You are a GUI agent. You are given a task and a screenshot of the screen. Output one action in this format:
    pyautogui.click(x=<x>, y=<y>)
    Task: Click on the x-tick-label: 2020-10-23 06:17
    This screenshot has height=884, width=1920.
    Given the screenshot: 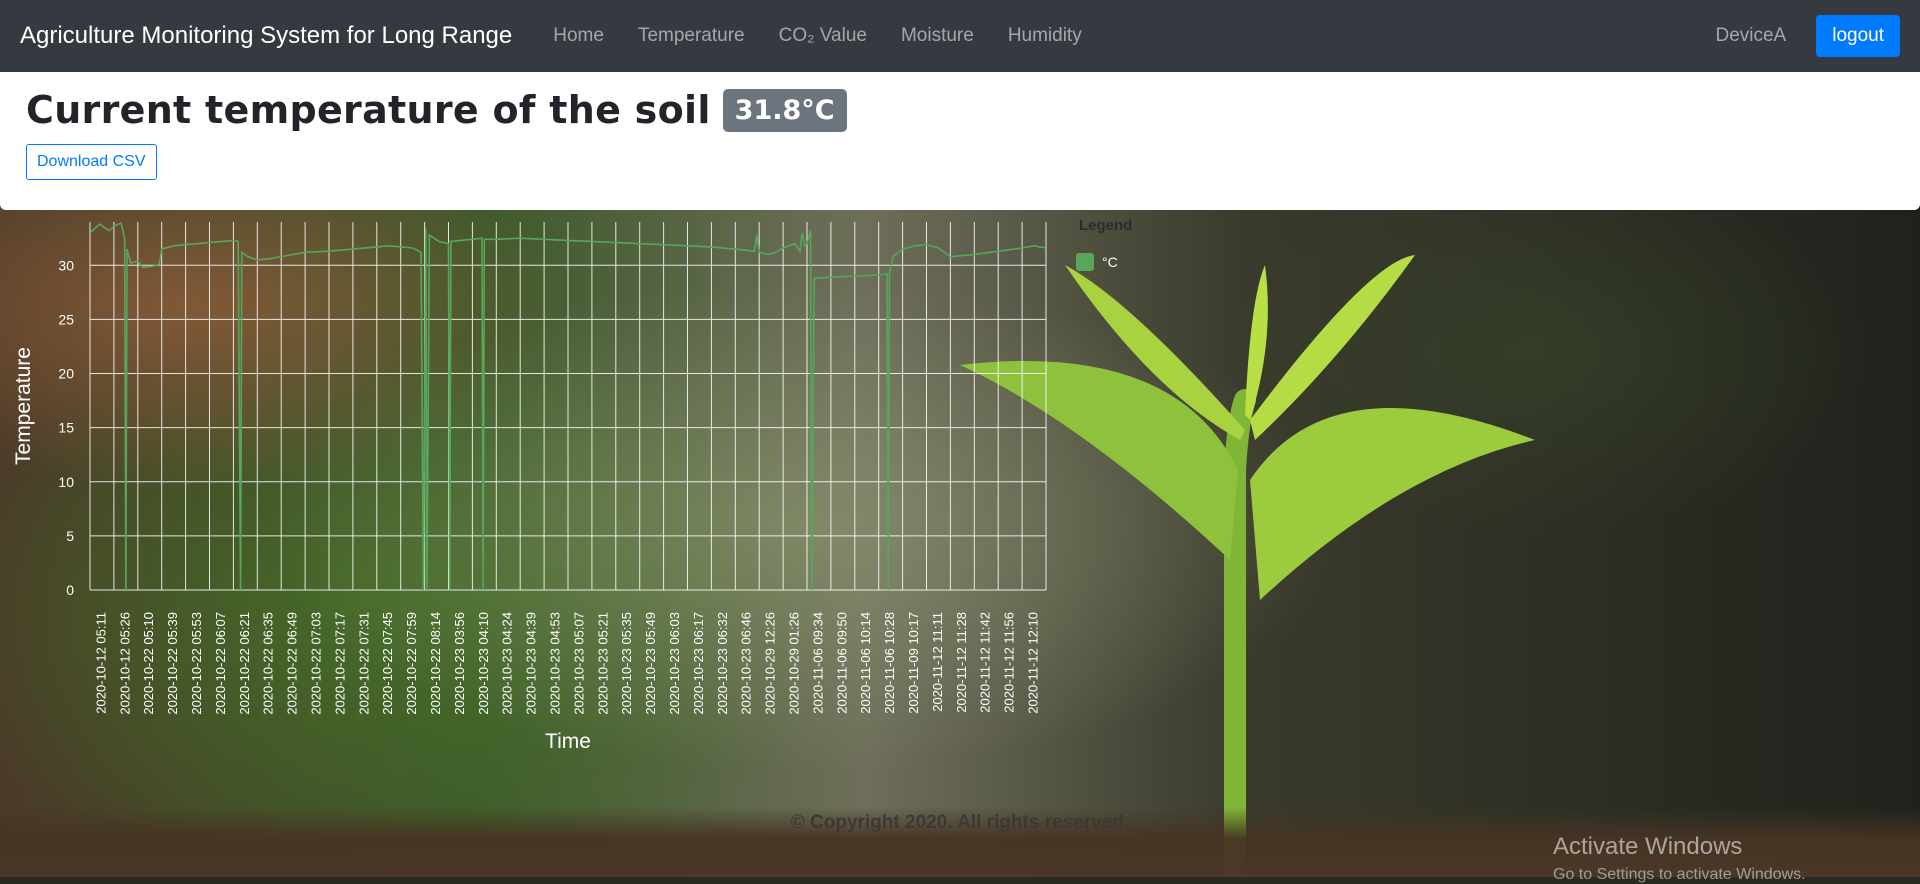 What is the action you would take?
    pyautogui.click(x=698, y=663)
    